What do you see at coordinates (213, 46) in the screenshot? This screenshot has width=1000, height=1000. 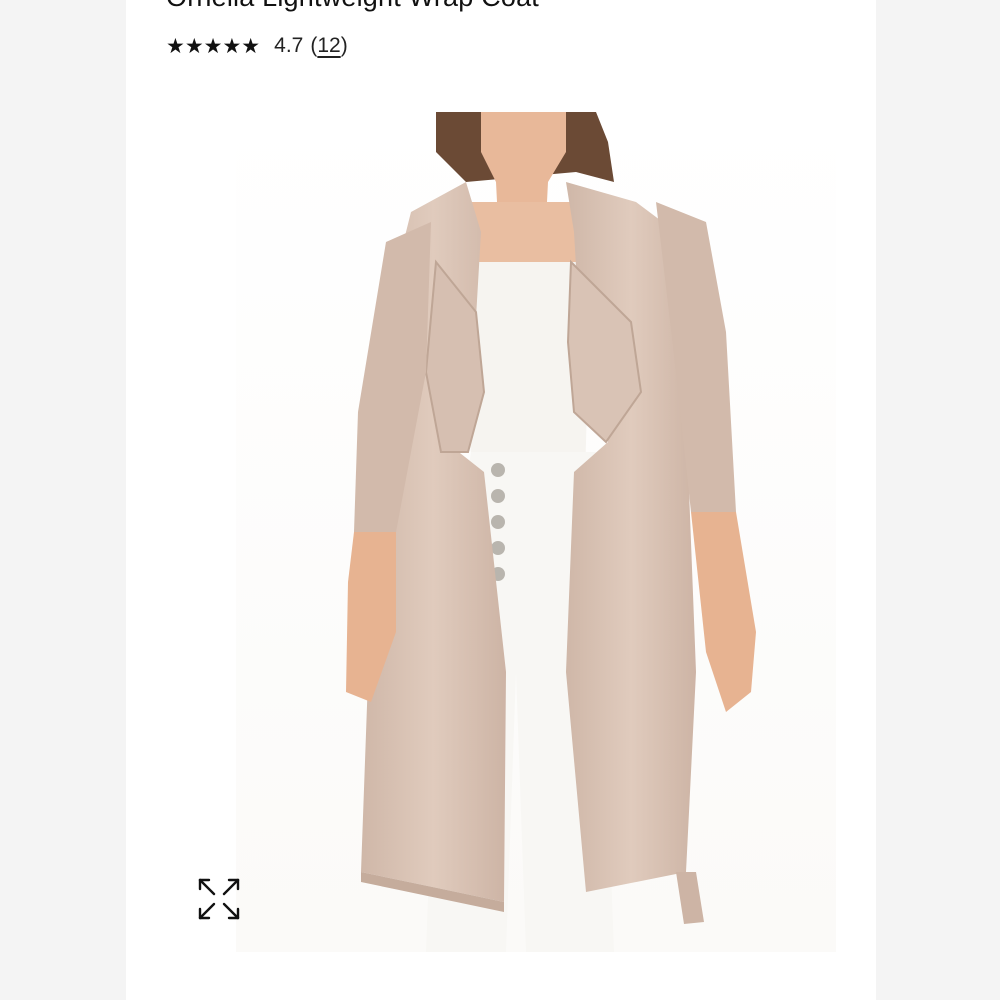 I see `star-rating-icon: ★★★★★` at bounding box center [213, 46].